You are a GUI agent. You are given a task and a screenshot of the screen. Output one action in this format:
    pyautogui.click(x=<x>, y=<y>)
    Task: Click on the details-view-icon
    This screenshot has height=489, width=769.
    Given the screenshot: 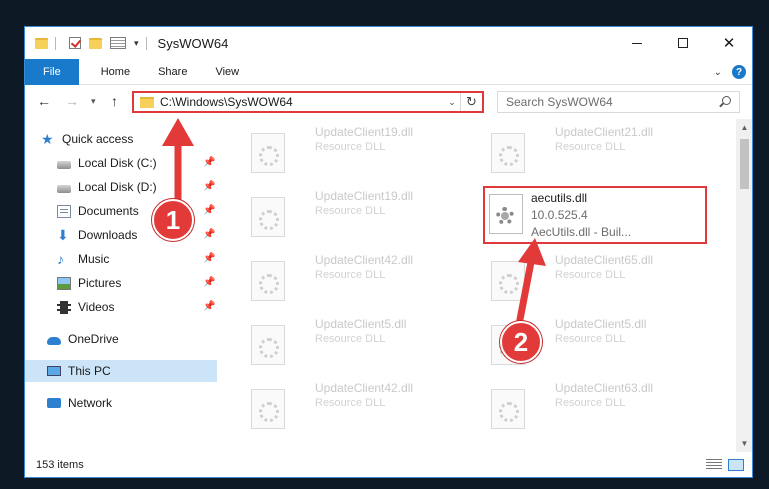 What is the action you would take?
    pyautogui.click(x=714, y=465)
    